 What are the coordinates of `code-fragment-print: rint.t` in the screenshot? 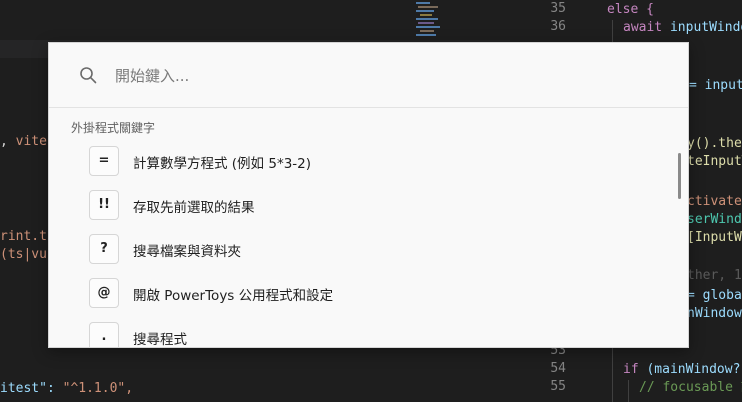 It's located at (23, 236).